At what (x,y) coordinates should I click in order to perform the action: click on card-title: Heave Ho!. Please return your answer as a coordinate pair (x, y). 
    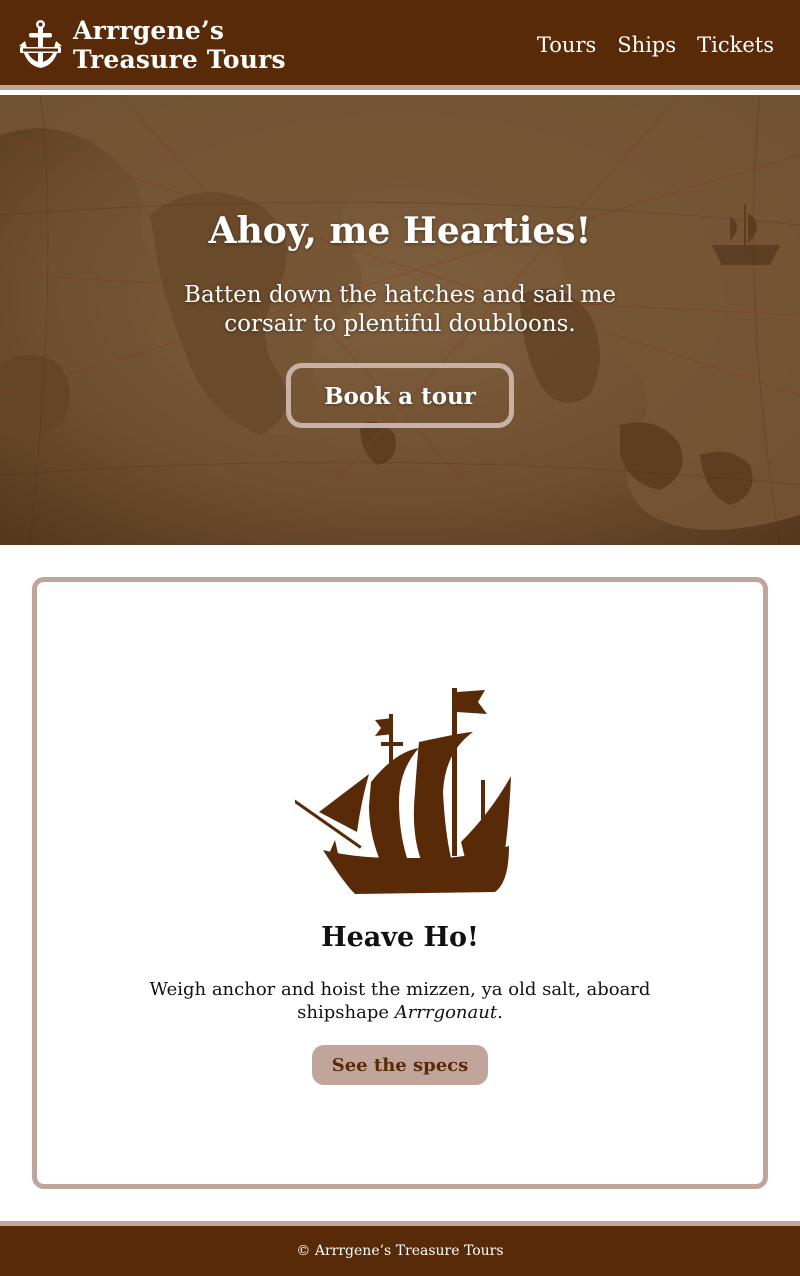
    Looking at the image, I should click on (400, 937).